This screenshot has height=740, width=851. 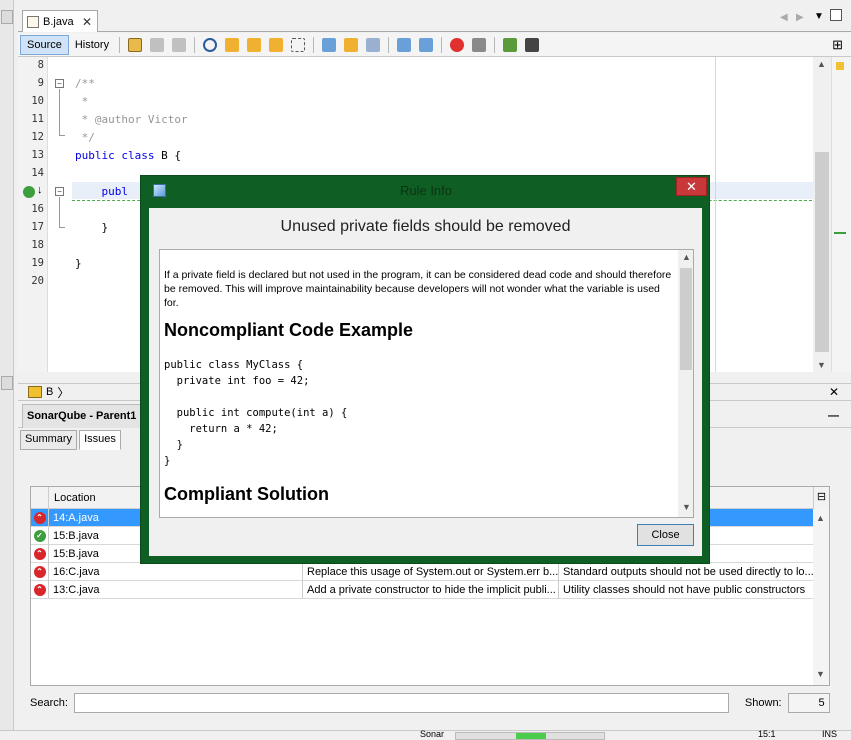 I want to click on search-input, so click(x=401, y=703).